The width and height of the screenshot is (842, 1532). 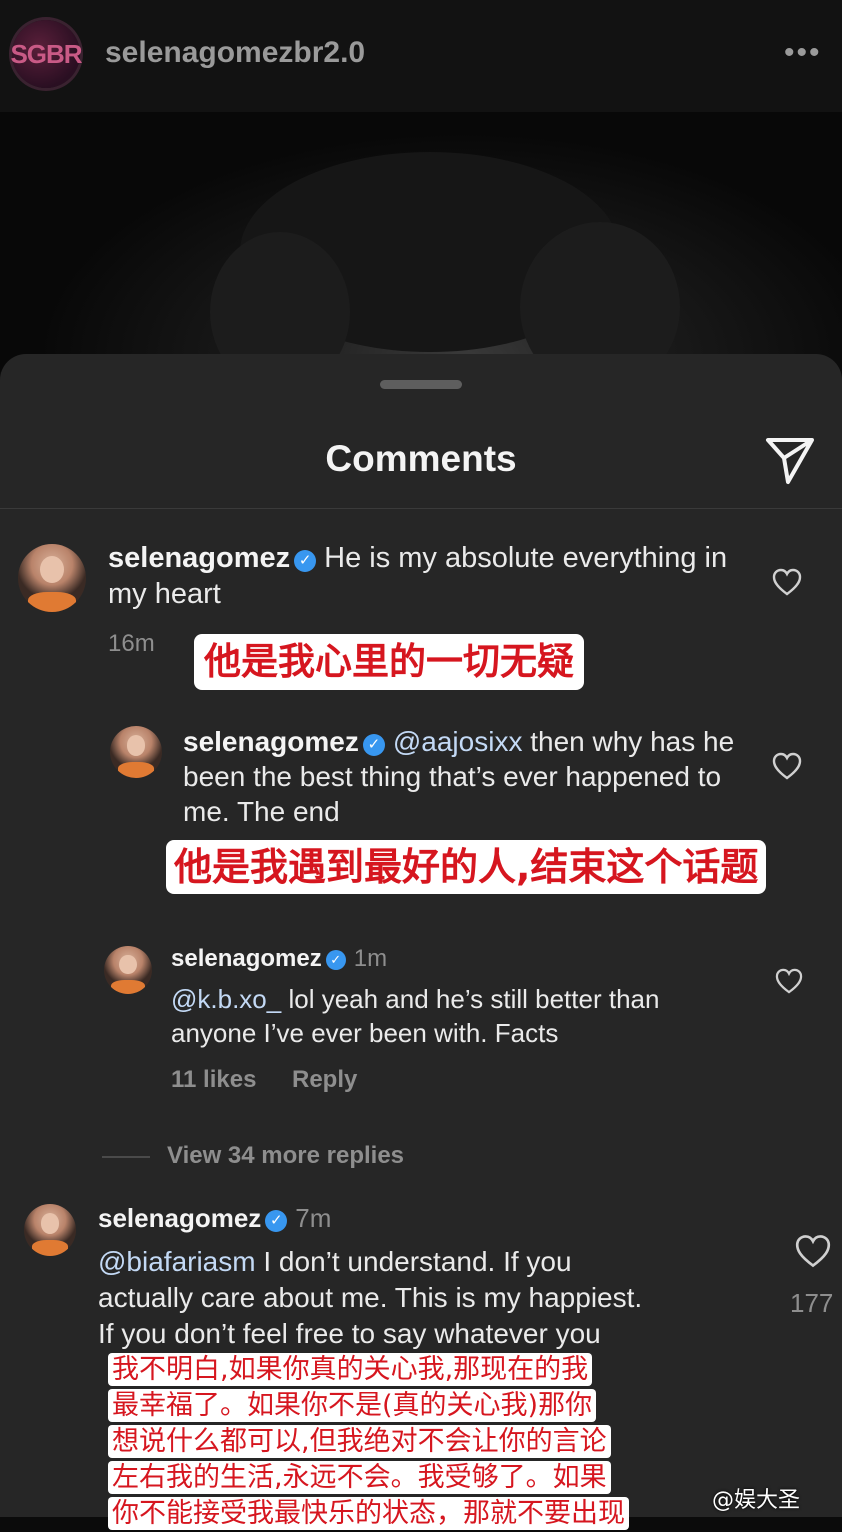 I want to click on view-more-replies: View 34 more replies, so click(x=285, y=1156).